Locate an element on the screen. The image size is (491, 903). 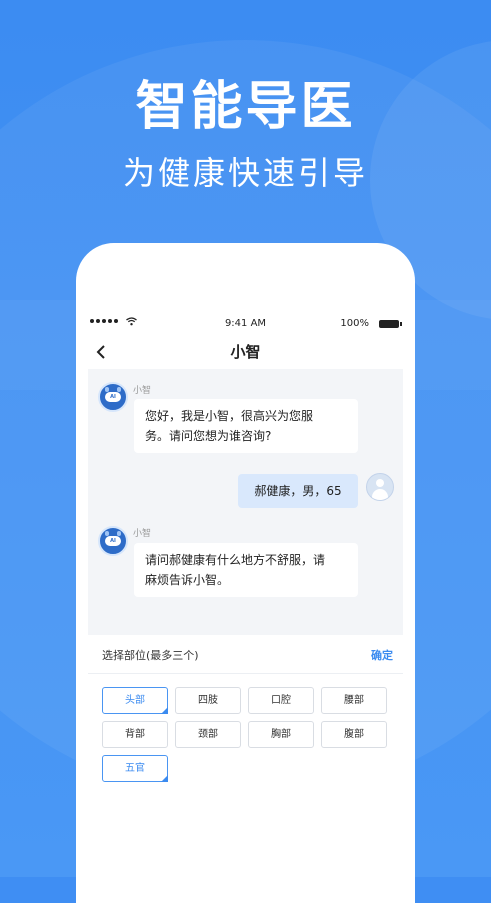
battery-percent: 100% is located at coordinates (354, 323).